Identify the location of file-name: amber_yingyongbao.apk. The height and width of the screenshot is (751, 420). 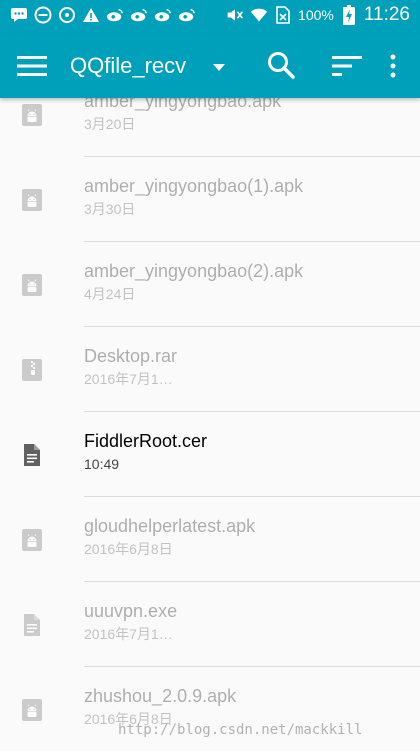
(183, 104).